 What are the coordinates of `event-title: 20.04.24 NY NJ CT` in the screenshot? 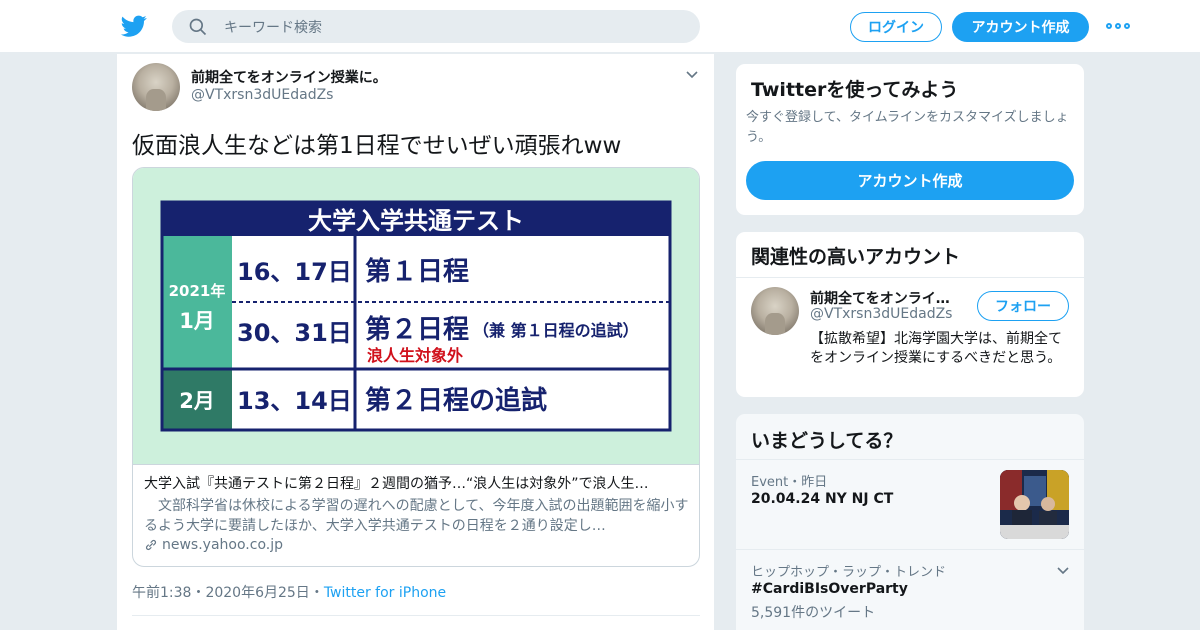 It's located at (822, 499).